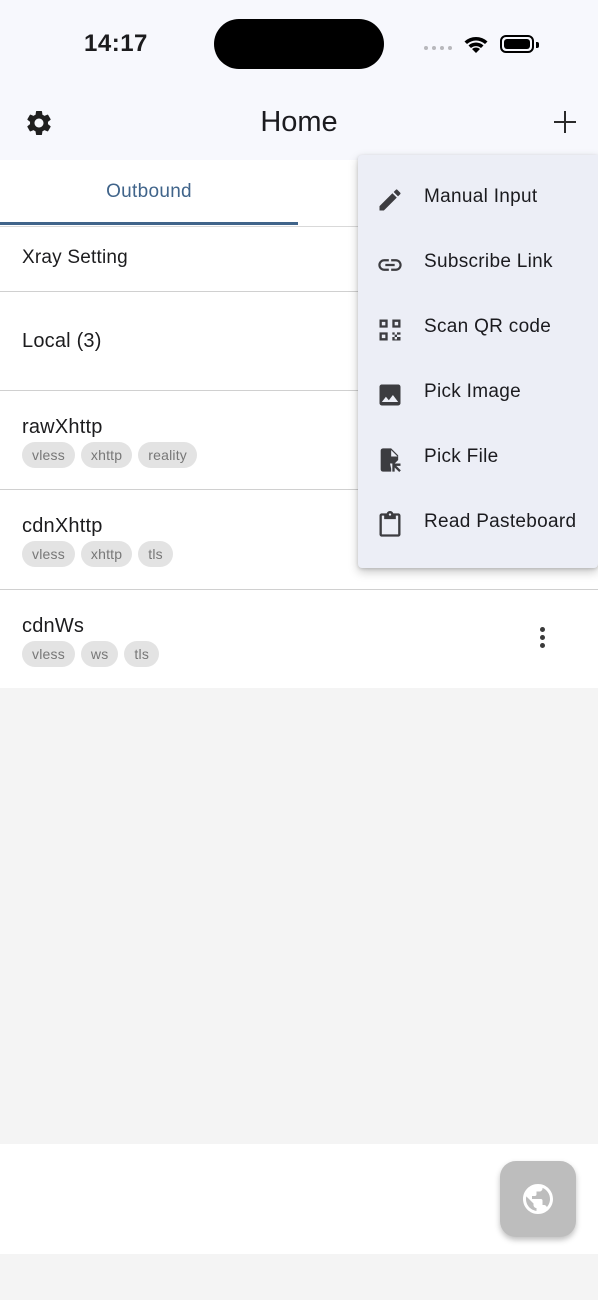 This screenshot has width=598, height=1300. I want to click on server-name: rawXhttp, so click(62, 427).